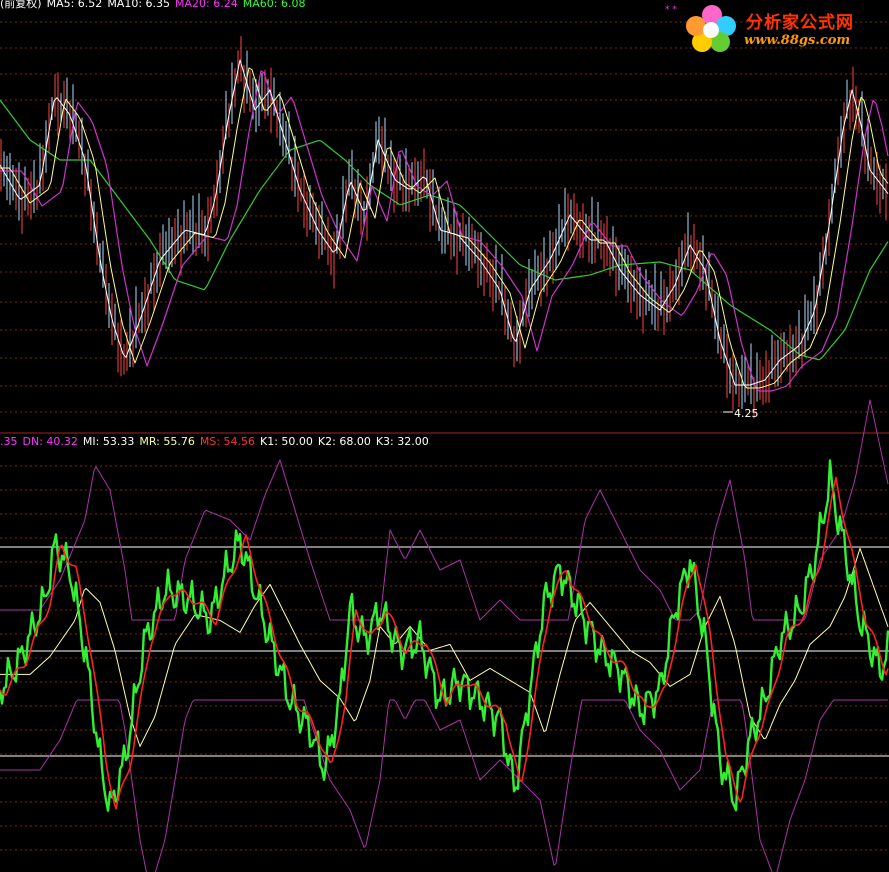 Image resolution: width=889 pixels, height=872 pixels. What do you see at coordinates (800, 23) in the screenshot?
I see `logo-brand-name: 分析家公式网` at bounding box center [800, 23].